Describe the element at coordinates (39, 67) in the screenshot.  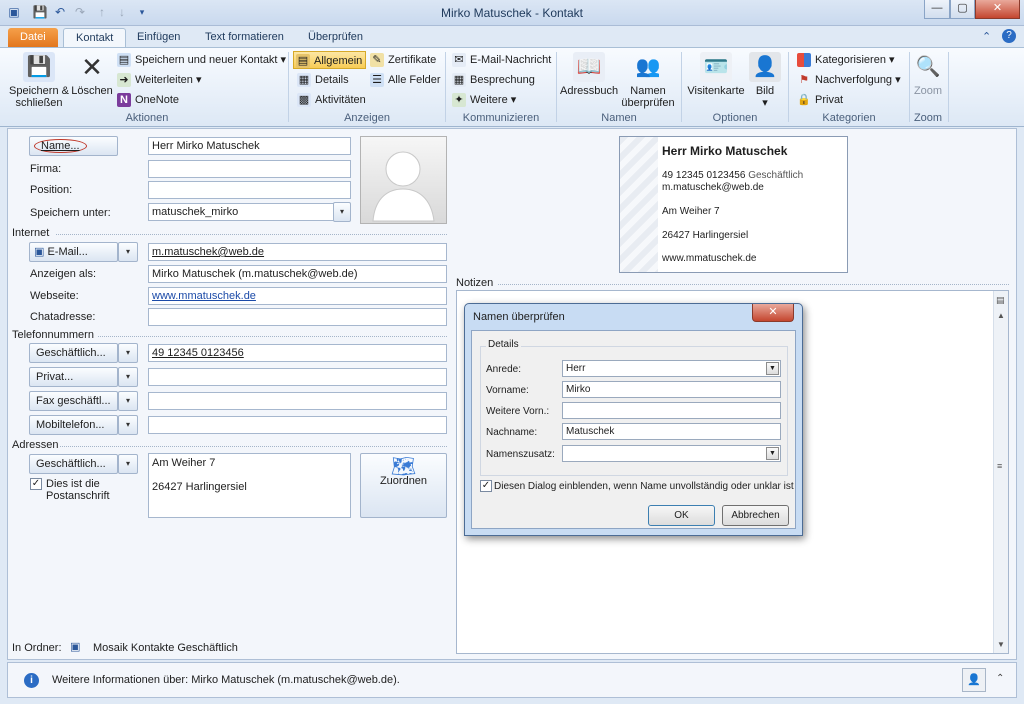
I see `save-close-icon: 💾` at that location.